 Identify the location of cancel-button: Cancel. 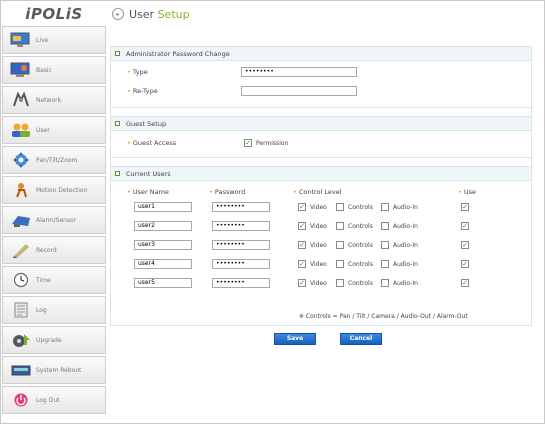
(361, 339).